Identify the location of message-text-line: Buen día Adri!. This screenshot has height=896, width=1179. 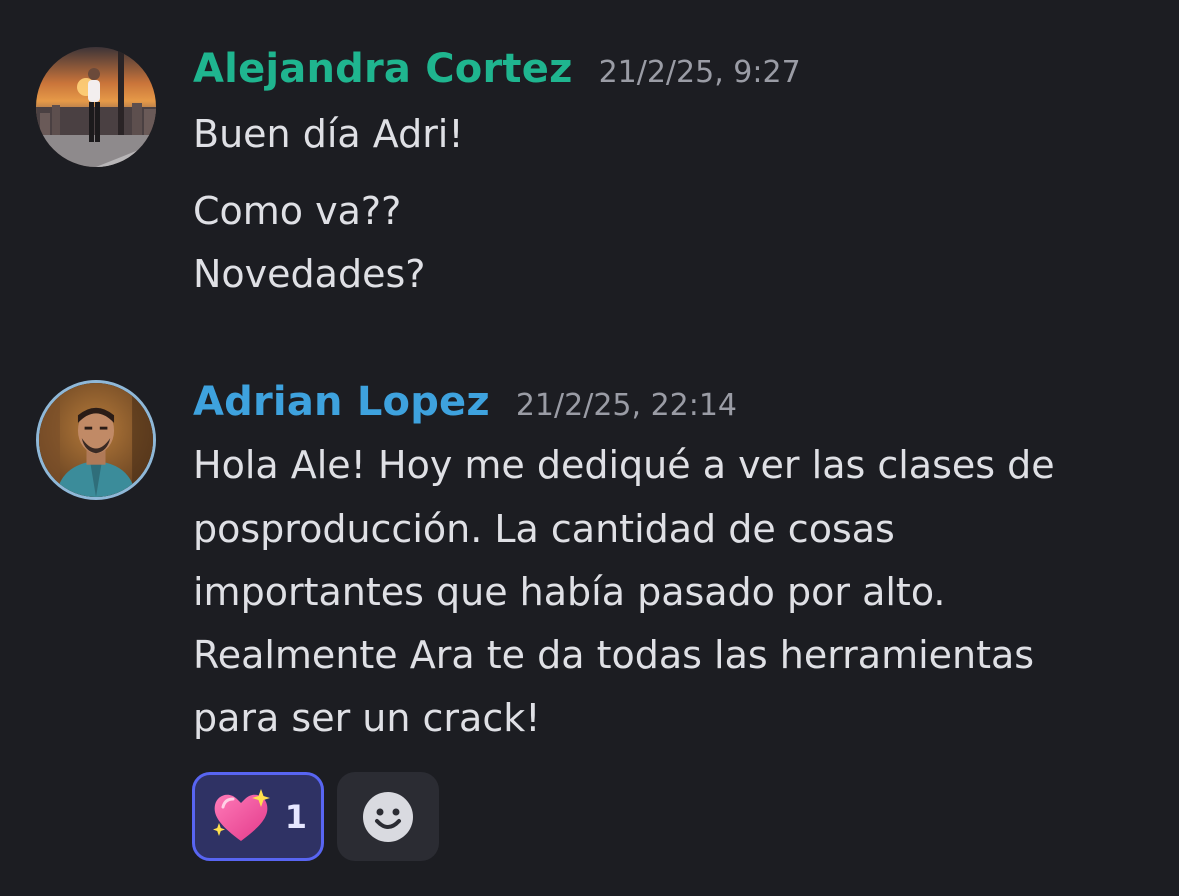
(328, 134).